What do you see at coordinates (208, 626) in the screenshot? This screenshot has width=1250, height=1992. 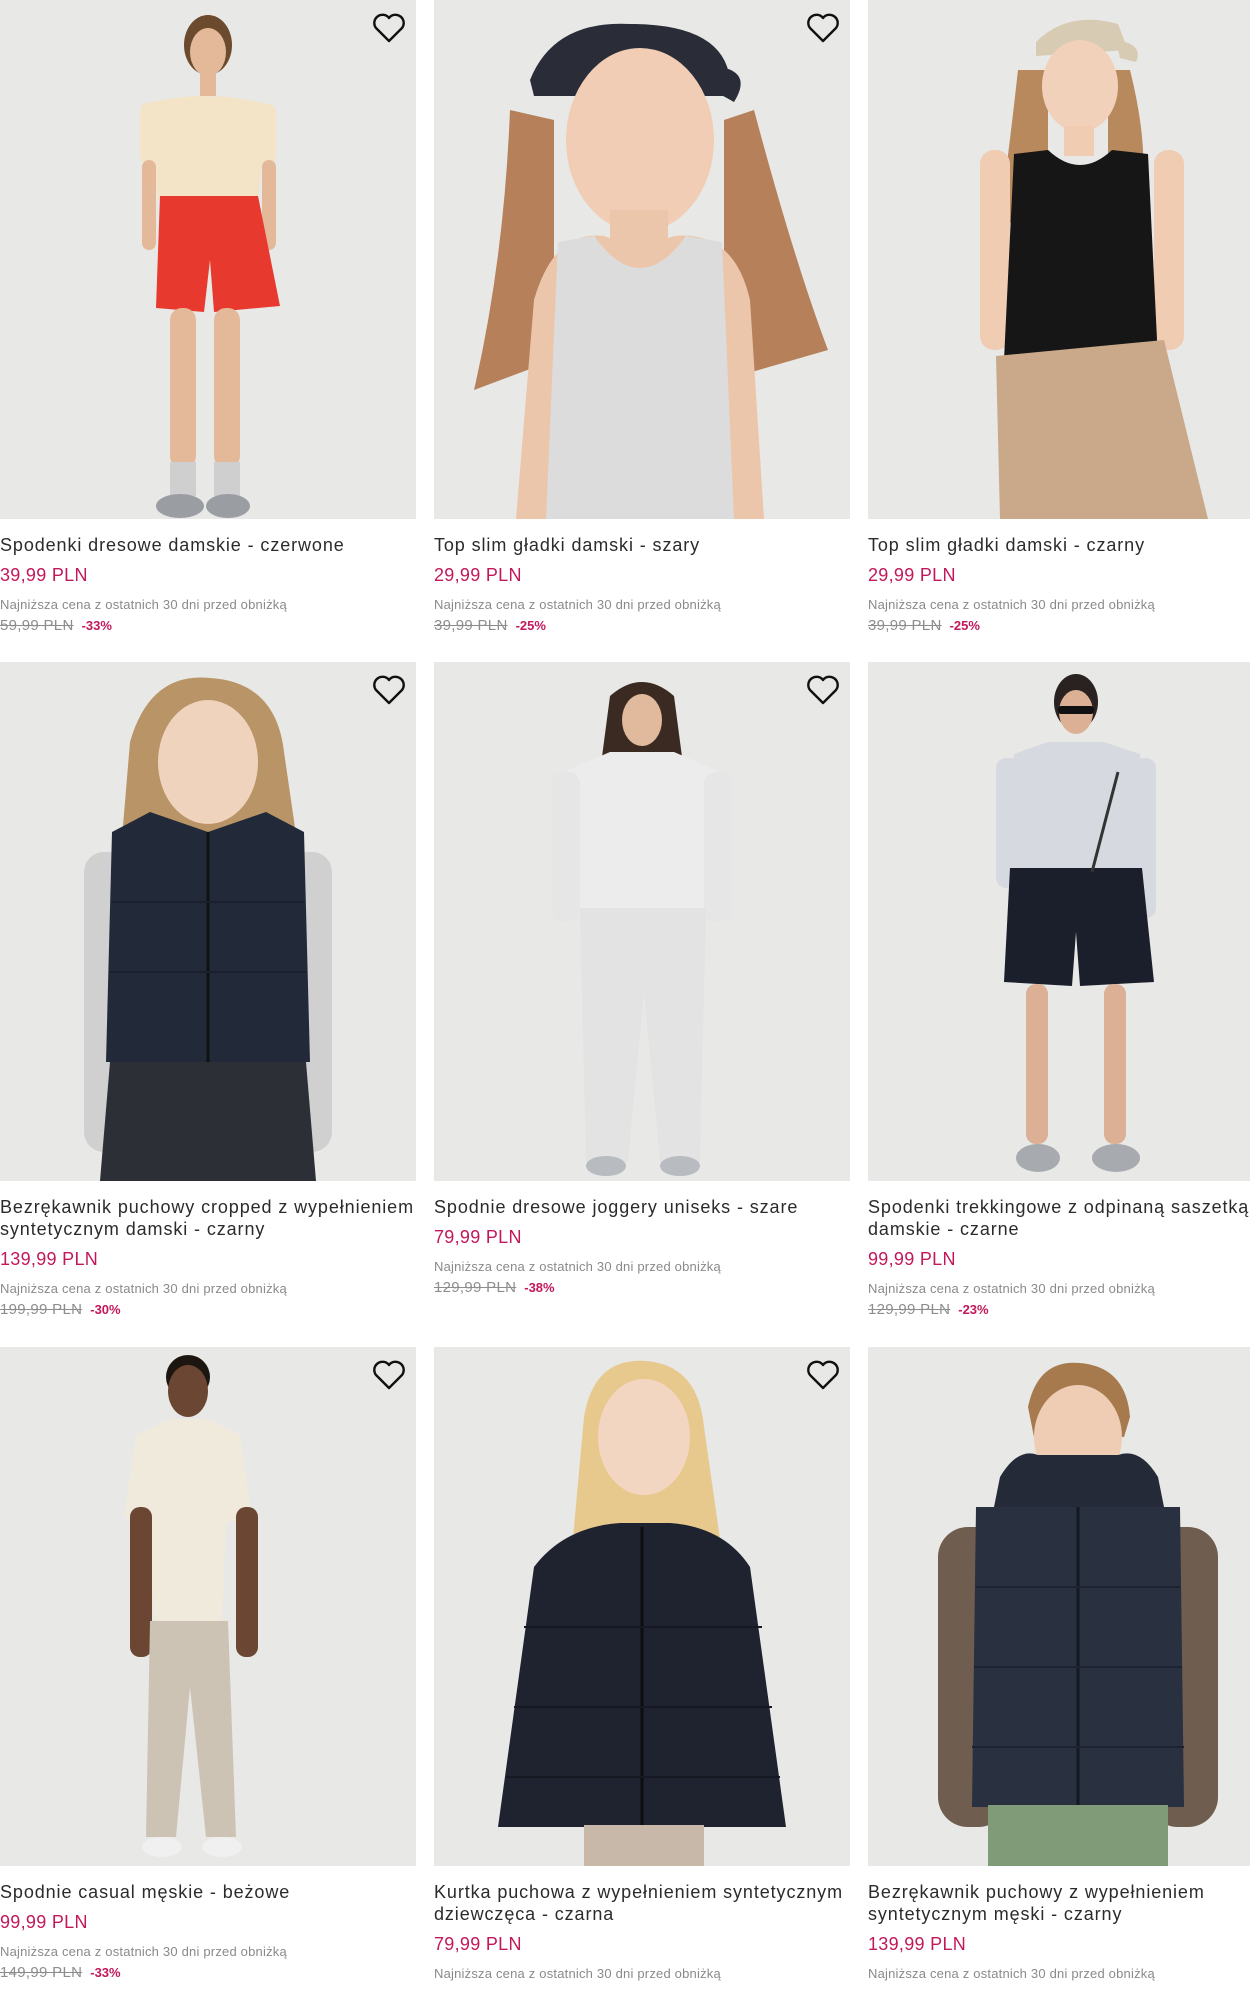 I see `old-price-row: 59,99 PLN -33%` at bounding box center [208, 626].